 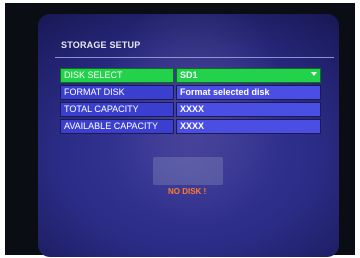 I want to click on page-title: STORAGE SETUP, so click(x=101, y=45).